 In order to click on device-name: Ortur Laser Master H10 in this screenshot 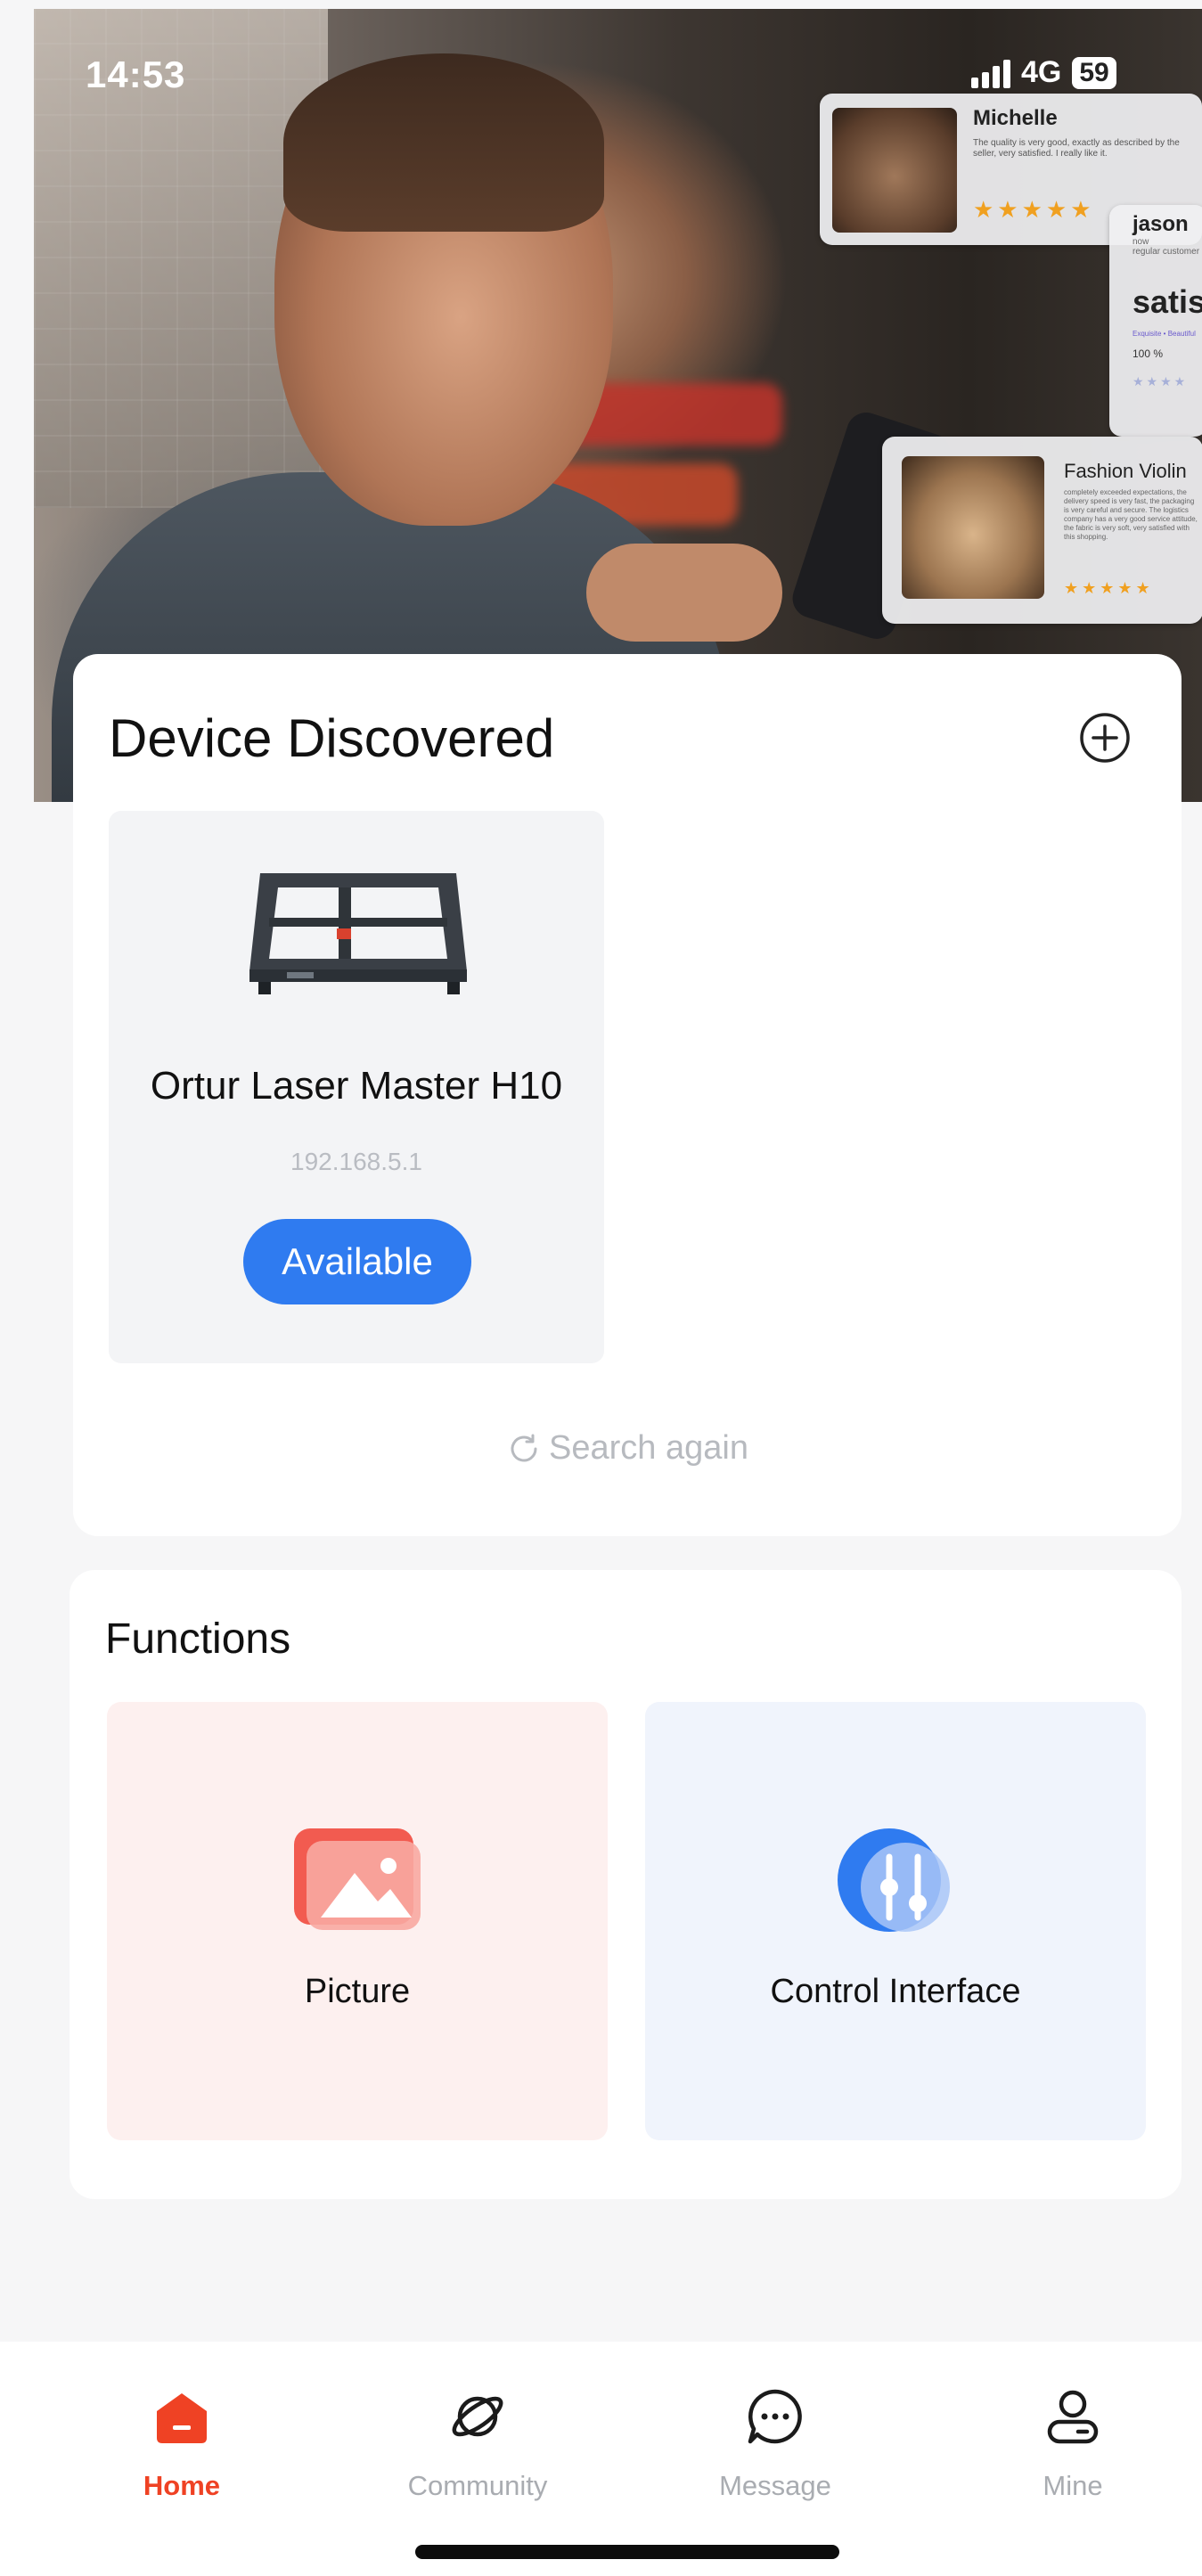, I will do `click(356, 1086)`.